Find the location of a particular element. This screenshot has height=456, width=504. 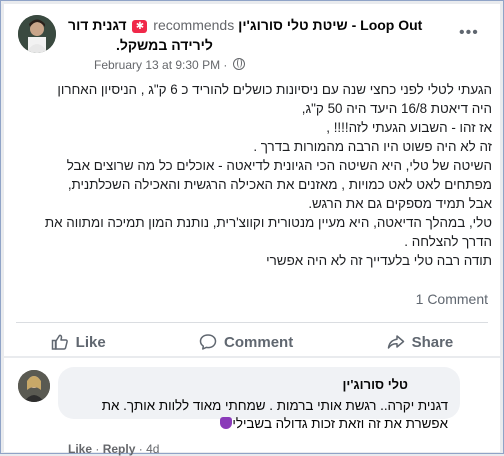

globe-icon is located at coordinates (238, 64).